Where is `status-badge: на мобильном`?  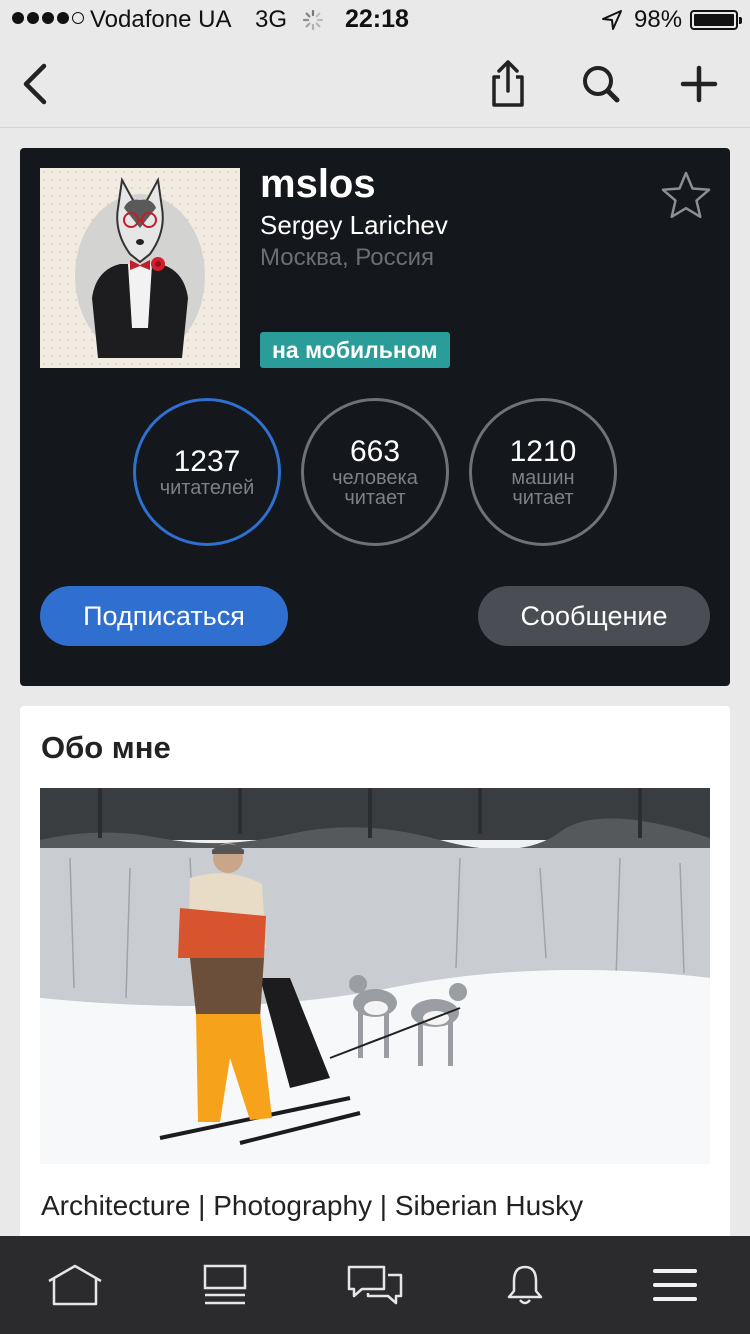 status-badge: на мобильном is located at coordinates (355, 350).